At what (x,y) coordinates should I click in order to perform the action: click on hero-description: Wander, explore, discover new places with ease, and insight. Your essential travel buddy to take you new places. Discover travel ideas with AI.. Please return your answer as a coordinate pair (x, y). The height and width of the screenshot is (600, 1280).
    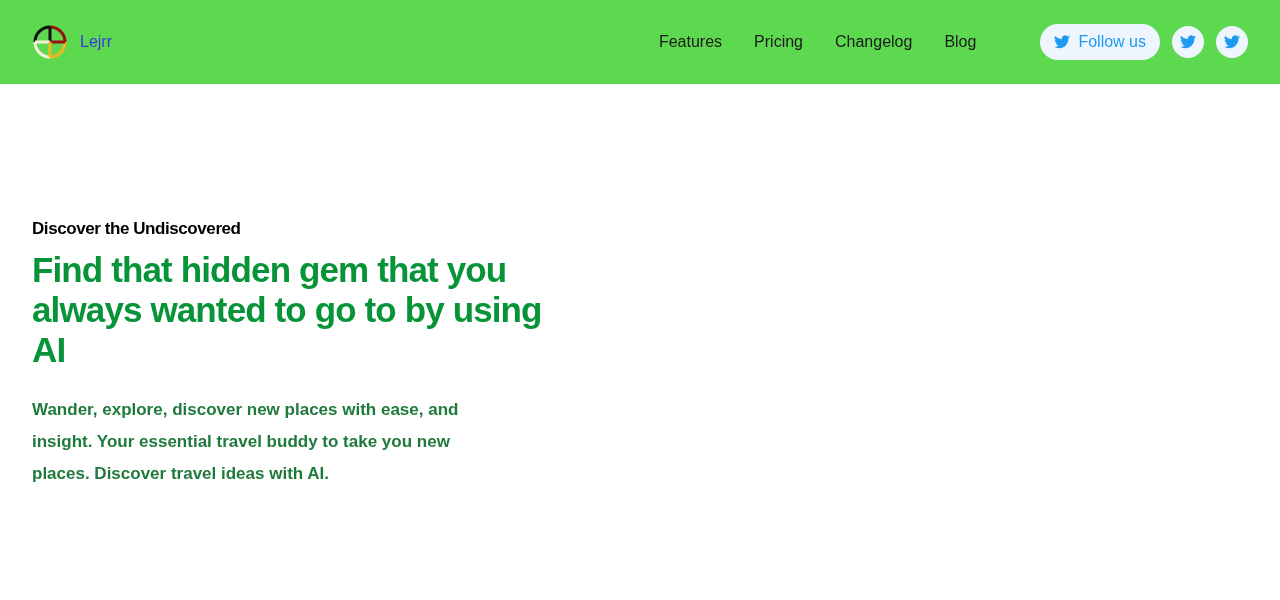
    Looking at the image, I should click on (246, 441).